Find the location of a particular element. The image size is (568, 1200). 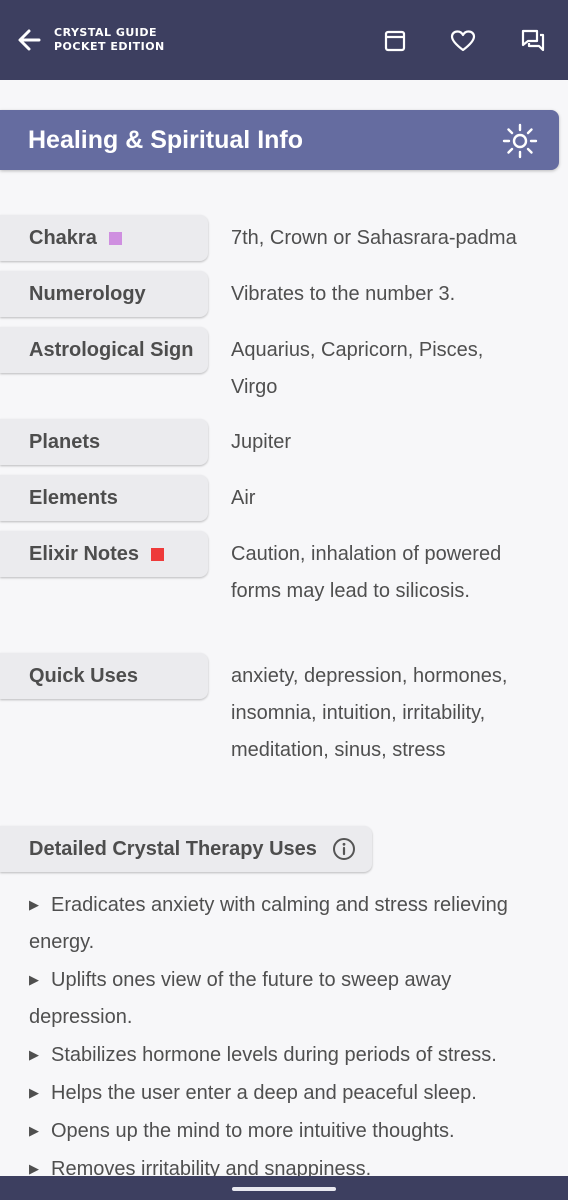

discussion-button is located at coordinates (533, 41).